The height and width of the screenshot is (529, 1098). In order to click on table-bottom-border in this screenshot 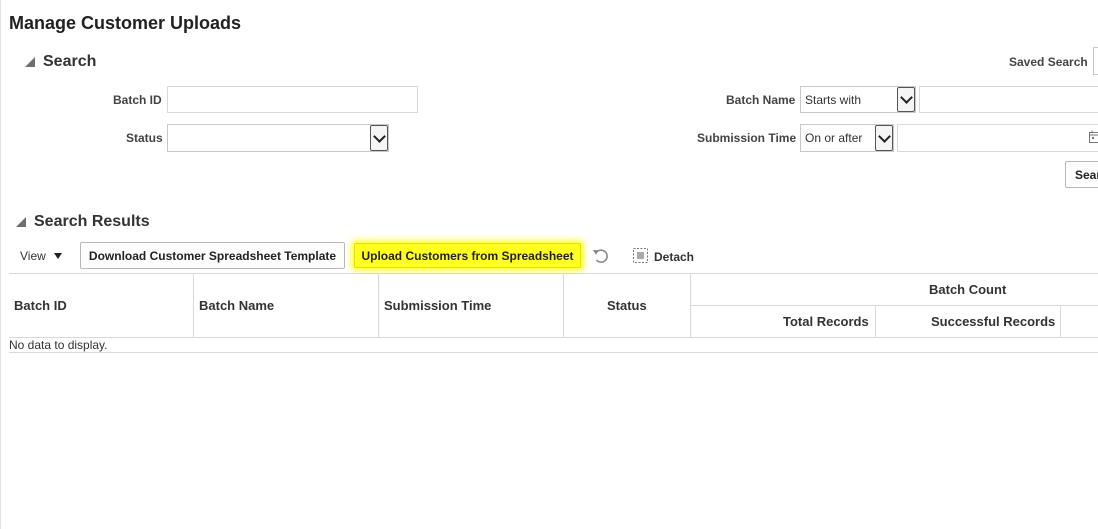, I will do `click(553, 352)`.